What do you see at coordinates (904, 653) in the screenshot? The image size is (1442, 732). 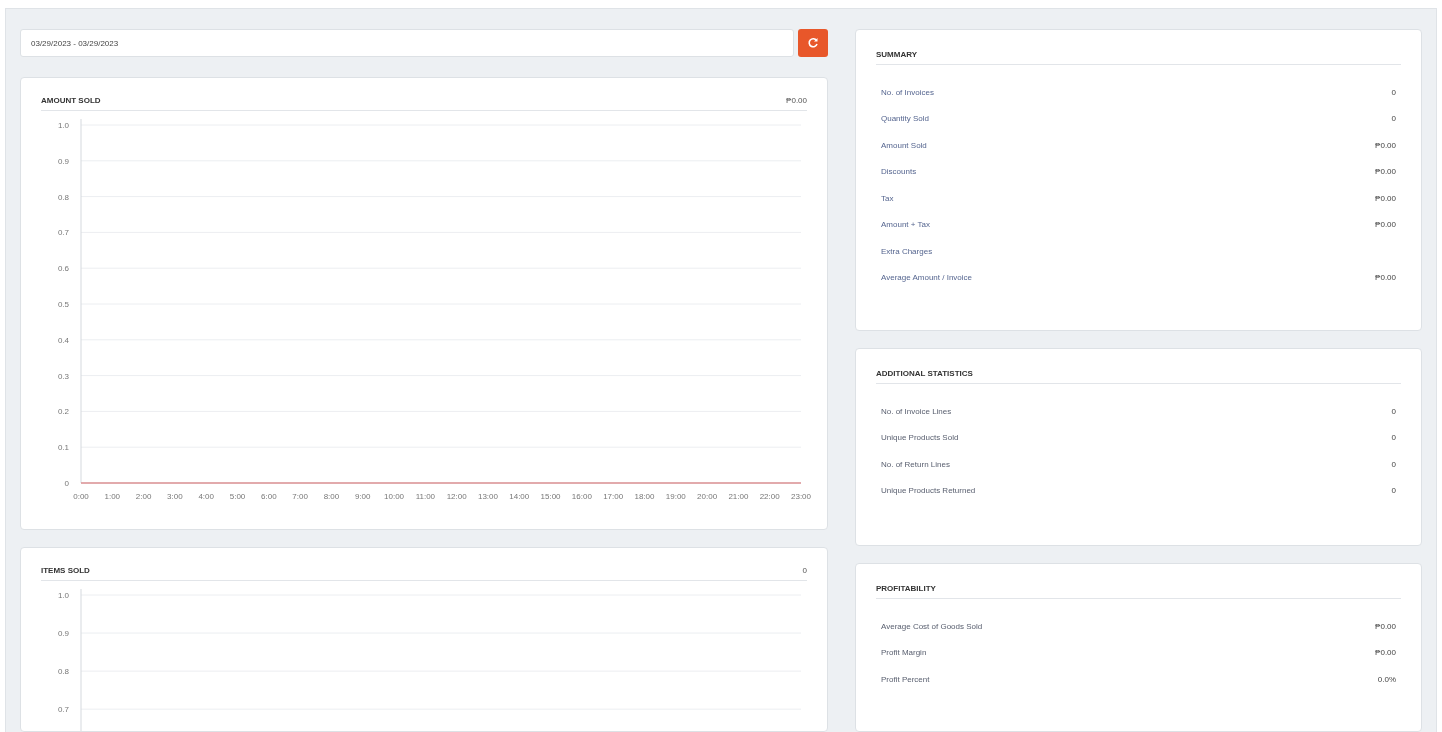 I see `stat-label: Profit Margin` at bounding box center [904, 653].